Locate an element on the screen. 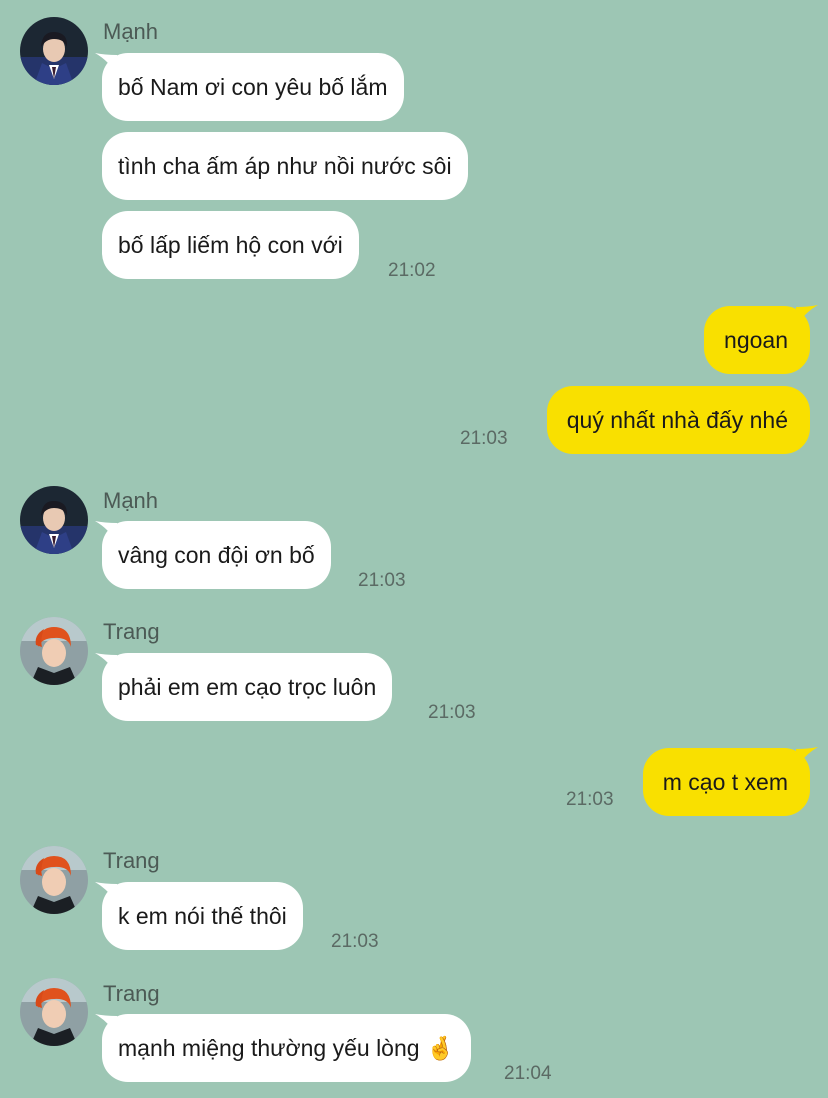 The image size is (828, 1098). message-bubble: ngoan is located at coordinates (757, 340).